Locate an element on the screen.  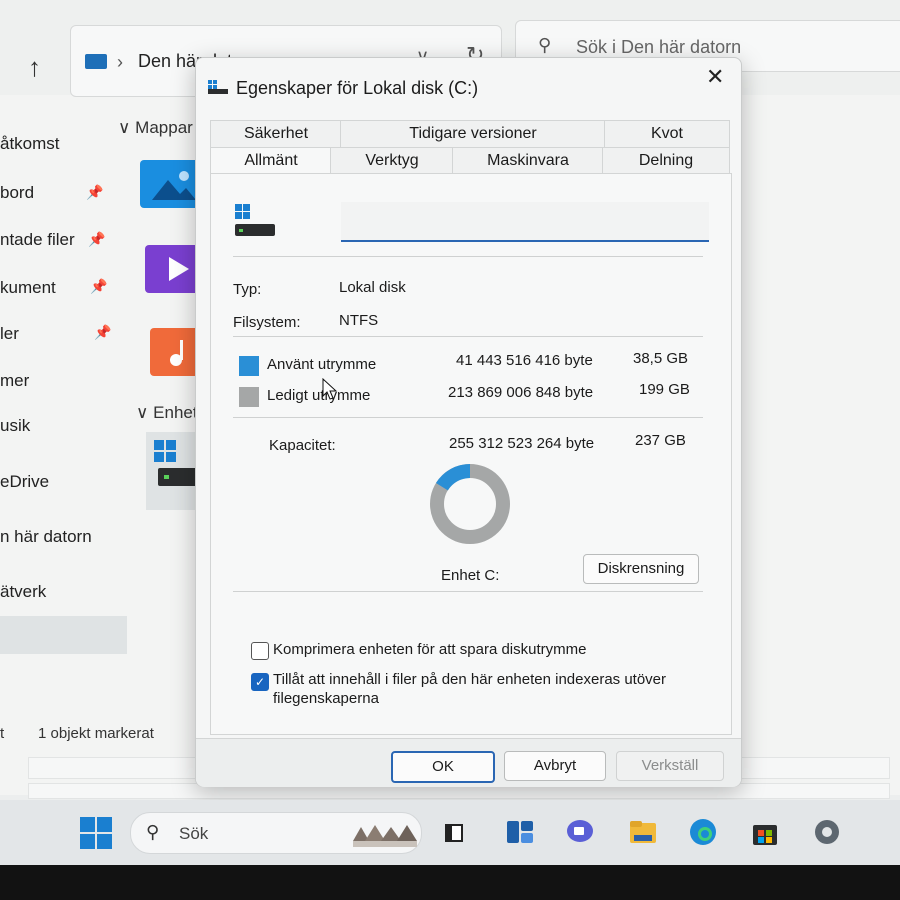
taskbar-search-box: ⚲ Sök is located at coordinates (276, 833).